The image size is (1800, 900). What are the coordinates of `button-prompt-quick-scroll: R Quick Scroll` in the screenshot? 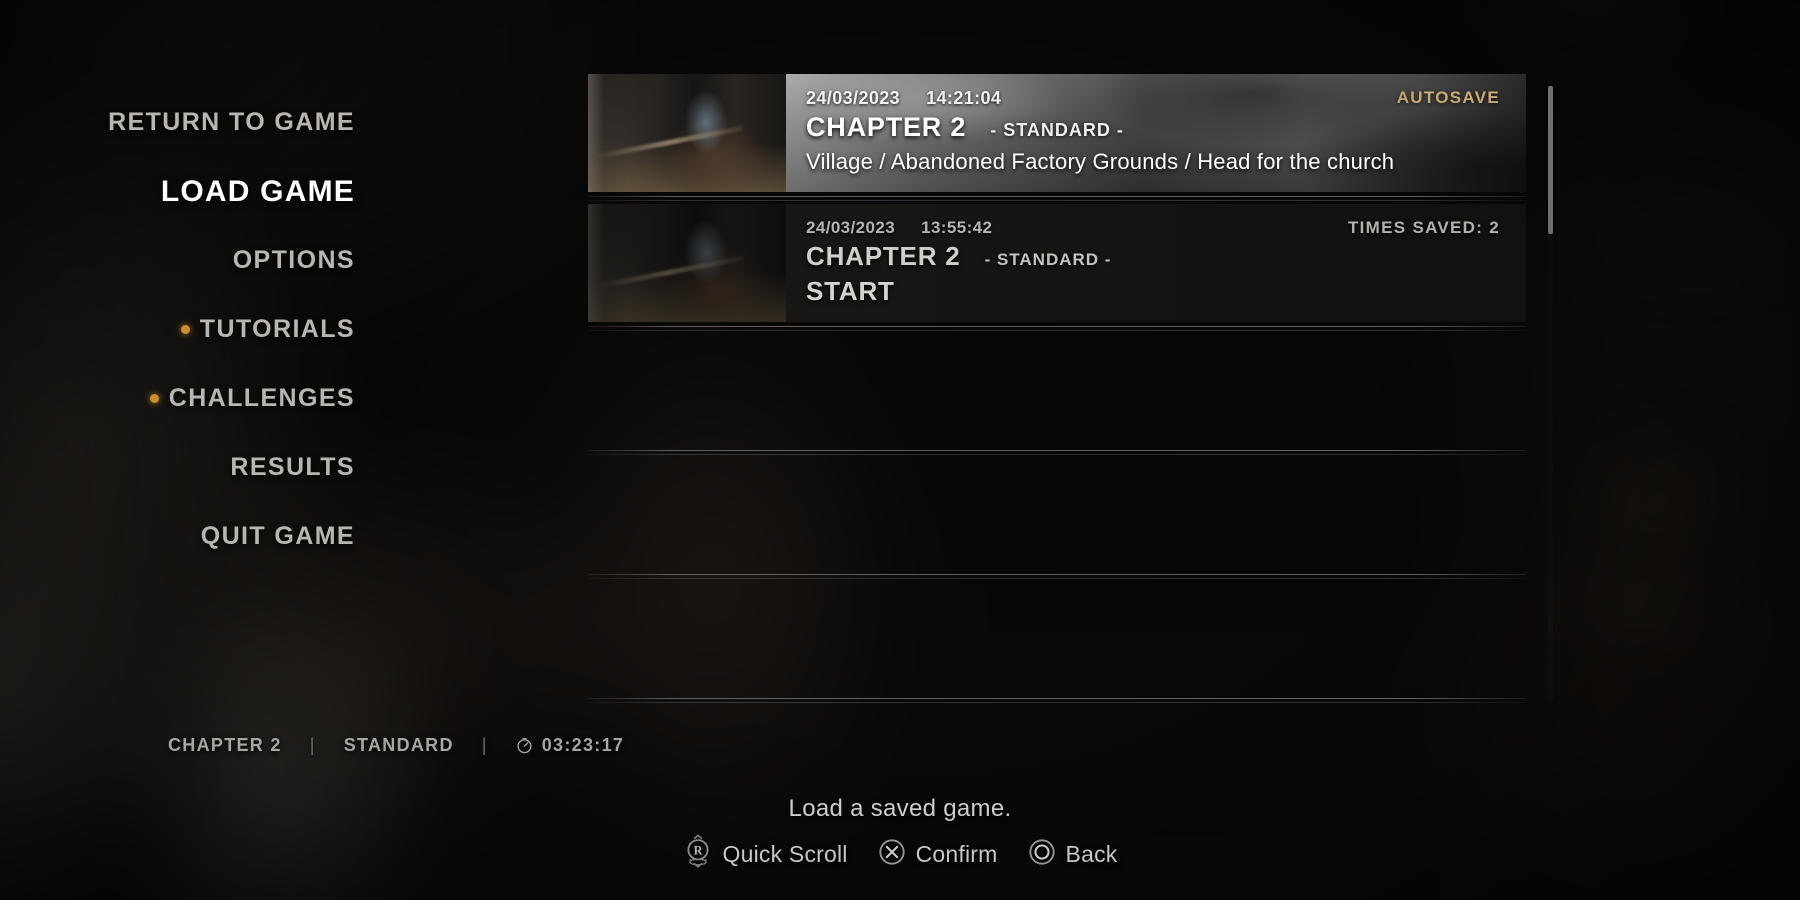 It's located at (765, 854).